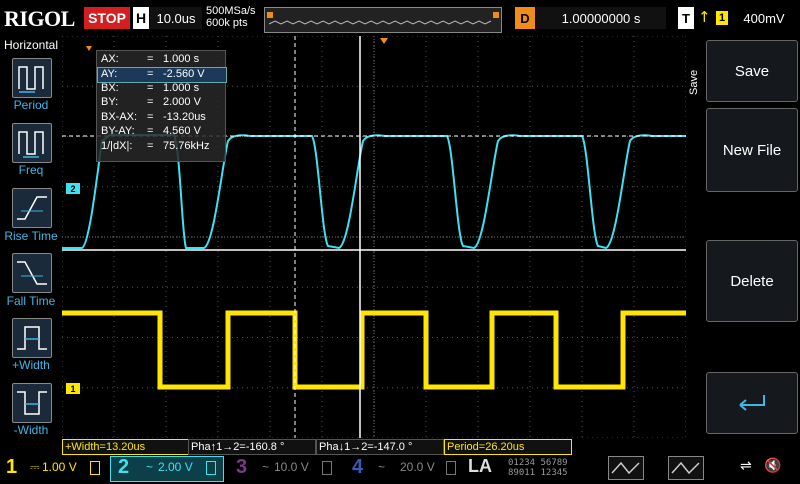 This screenshot has height=484, width=800. What do you see at coordinates (211, 468) in the screenshot?
I see `channel-2-bw-icon` at bounding box center [211, 468].